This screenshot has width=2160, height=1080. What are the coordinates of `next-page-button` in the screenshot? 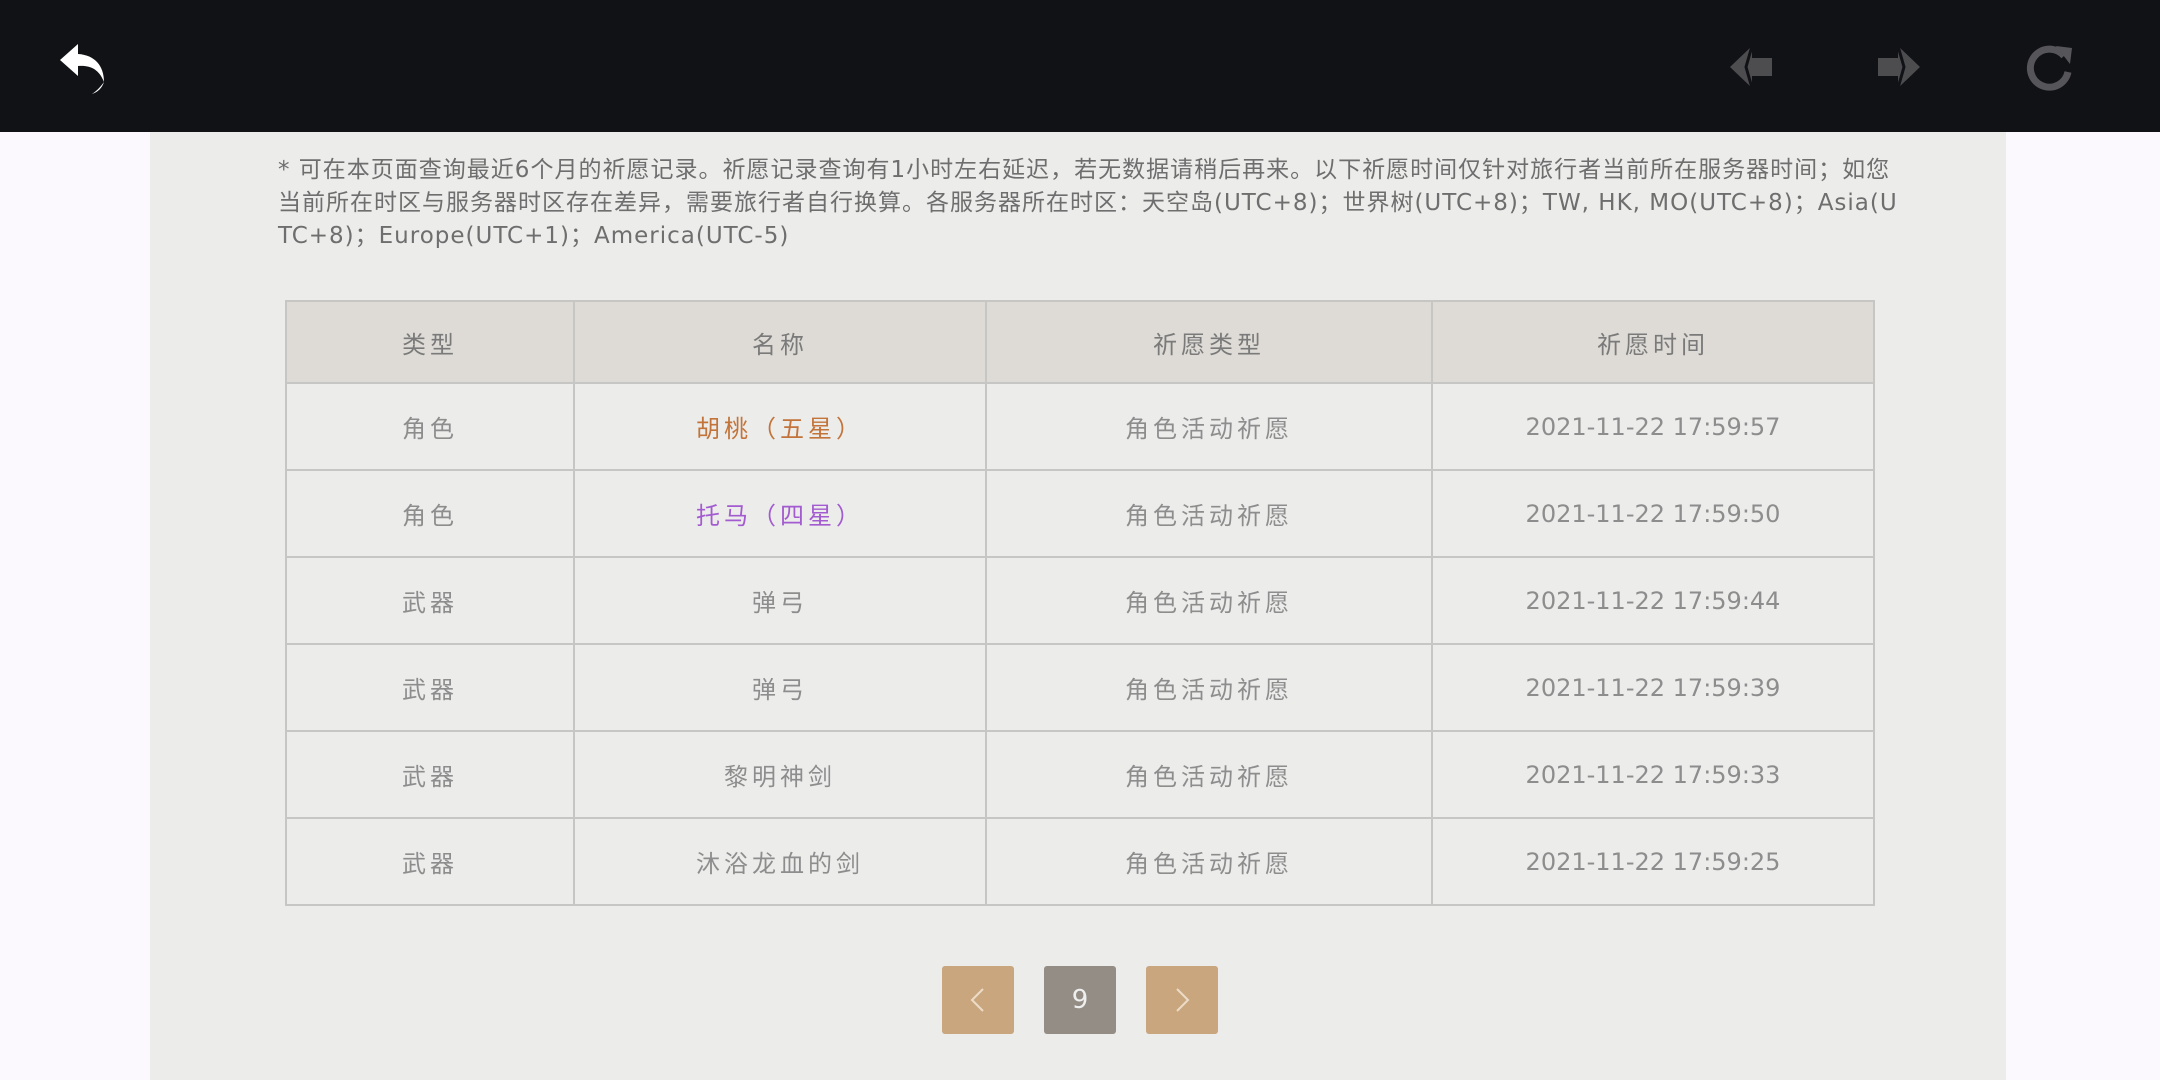 It's located at (1182, 1000).